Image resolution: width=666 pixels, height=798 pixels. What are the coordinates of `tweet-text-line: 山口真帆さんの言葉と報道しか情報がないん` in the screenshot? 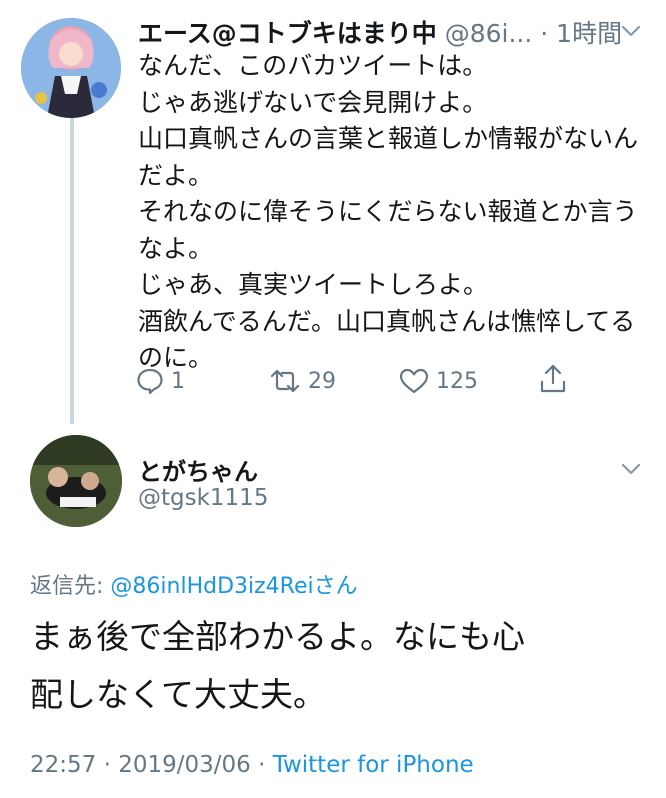 It's located at (388, 138).